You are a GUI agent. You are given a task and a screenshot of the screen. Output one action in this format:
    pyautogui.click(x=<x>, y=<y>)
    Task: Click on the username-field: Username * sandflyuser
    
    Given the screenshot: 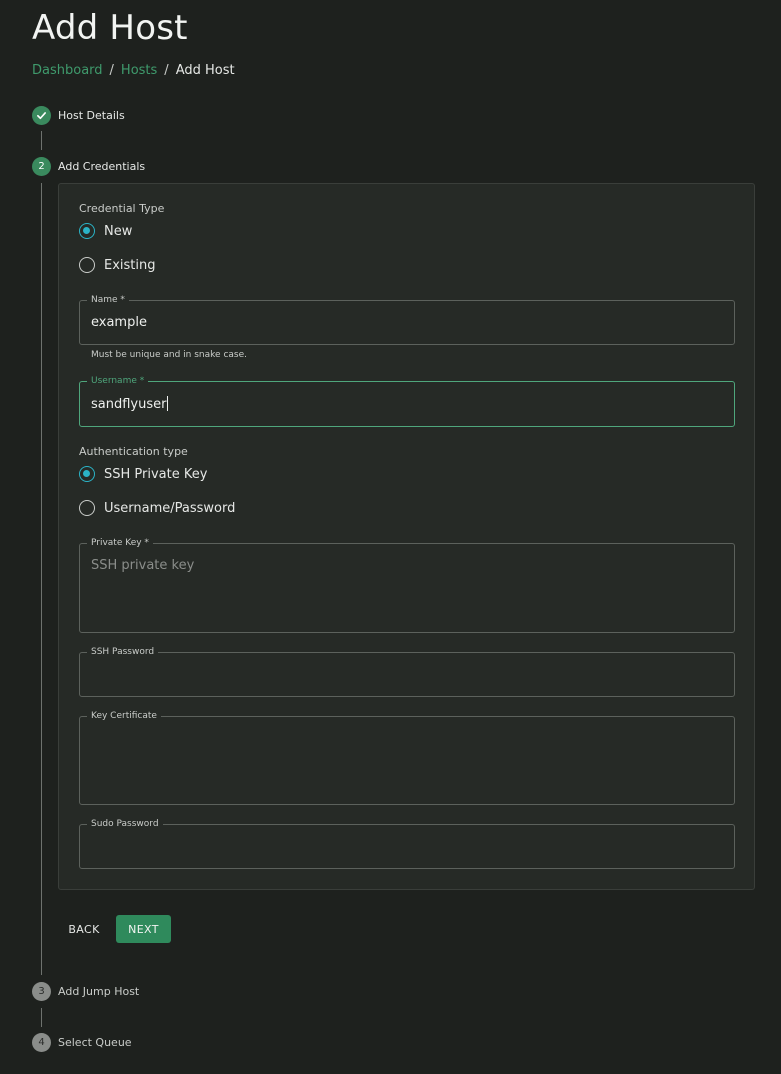 What is the action you would take?
    pyautogui.click(x=407, y=401)
    